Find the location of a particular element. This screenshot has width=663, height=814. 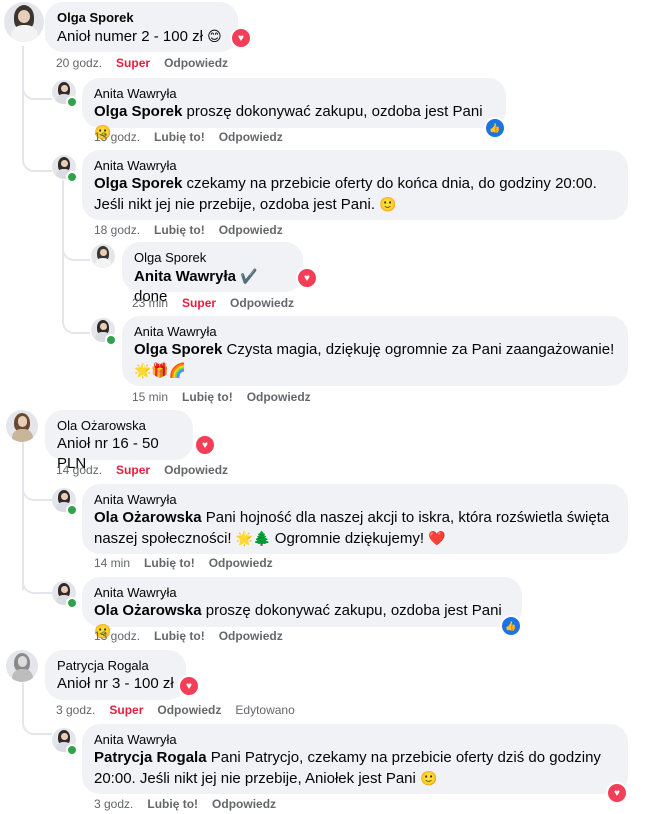

comment-meta: 14 min Lubię to! Odpowiedz is located at coordinates (190, 563).